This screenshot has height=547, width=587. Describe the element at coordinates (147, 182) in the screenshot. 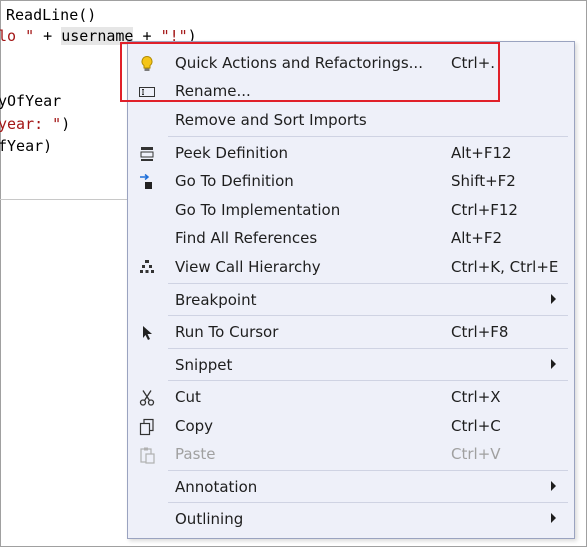

I see `go-to-definition-icon` at that location.